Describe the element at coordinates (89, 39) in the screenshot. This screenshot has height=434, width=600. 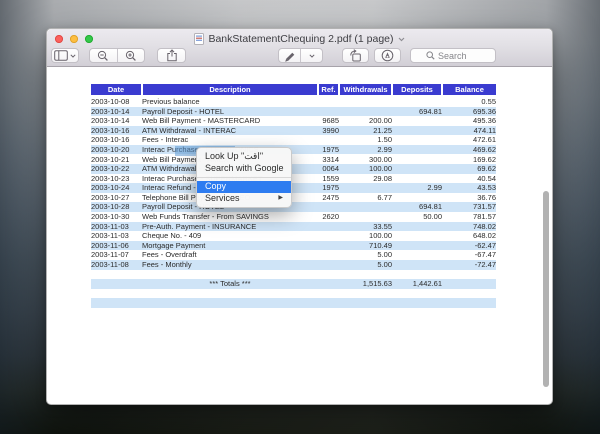
I see `fullscreen-button` at that location.